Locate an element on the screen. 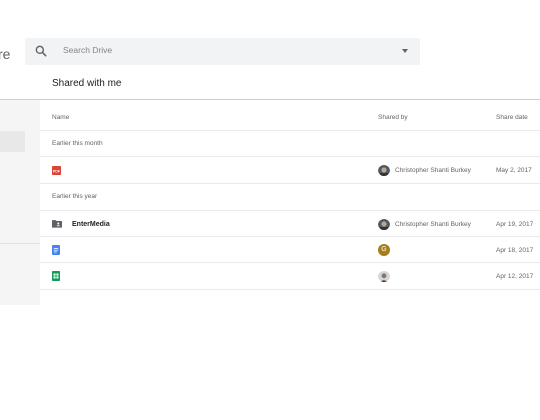  table-header is located at coordinates (290, 115).